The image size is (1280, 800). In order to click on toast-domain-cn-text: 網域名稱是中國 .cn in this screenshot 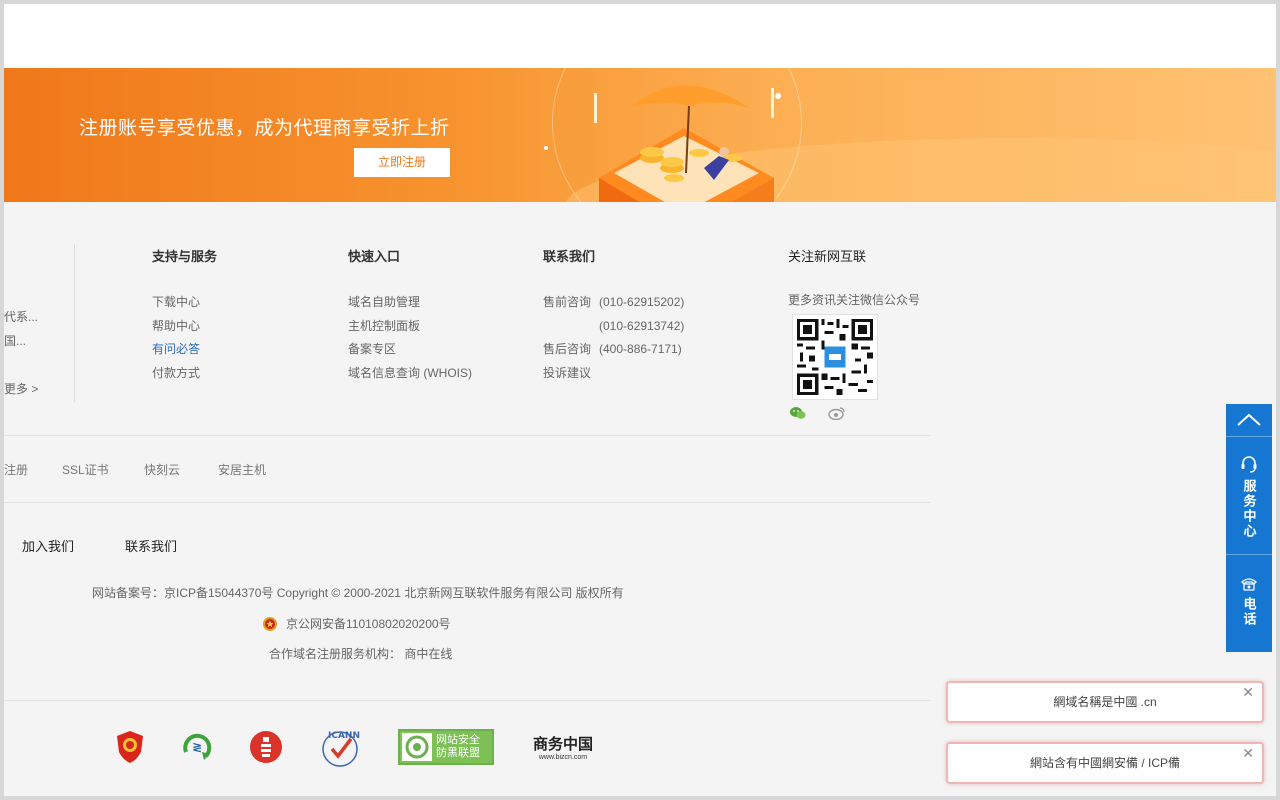, I will do `click(1105, 702)`.